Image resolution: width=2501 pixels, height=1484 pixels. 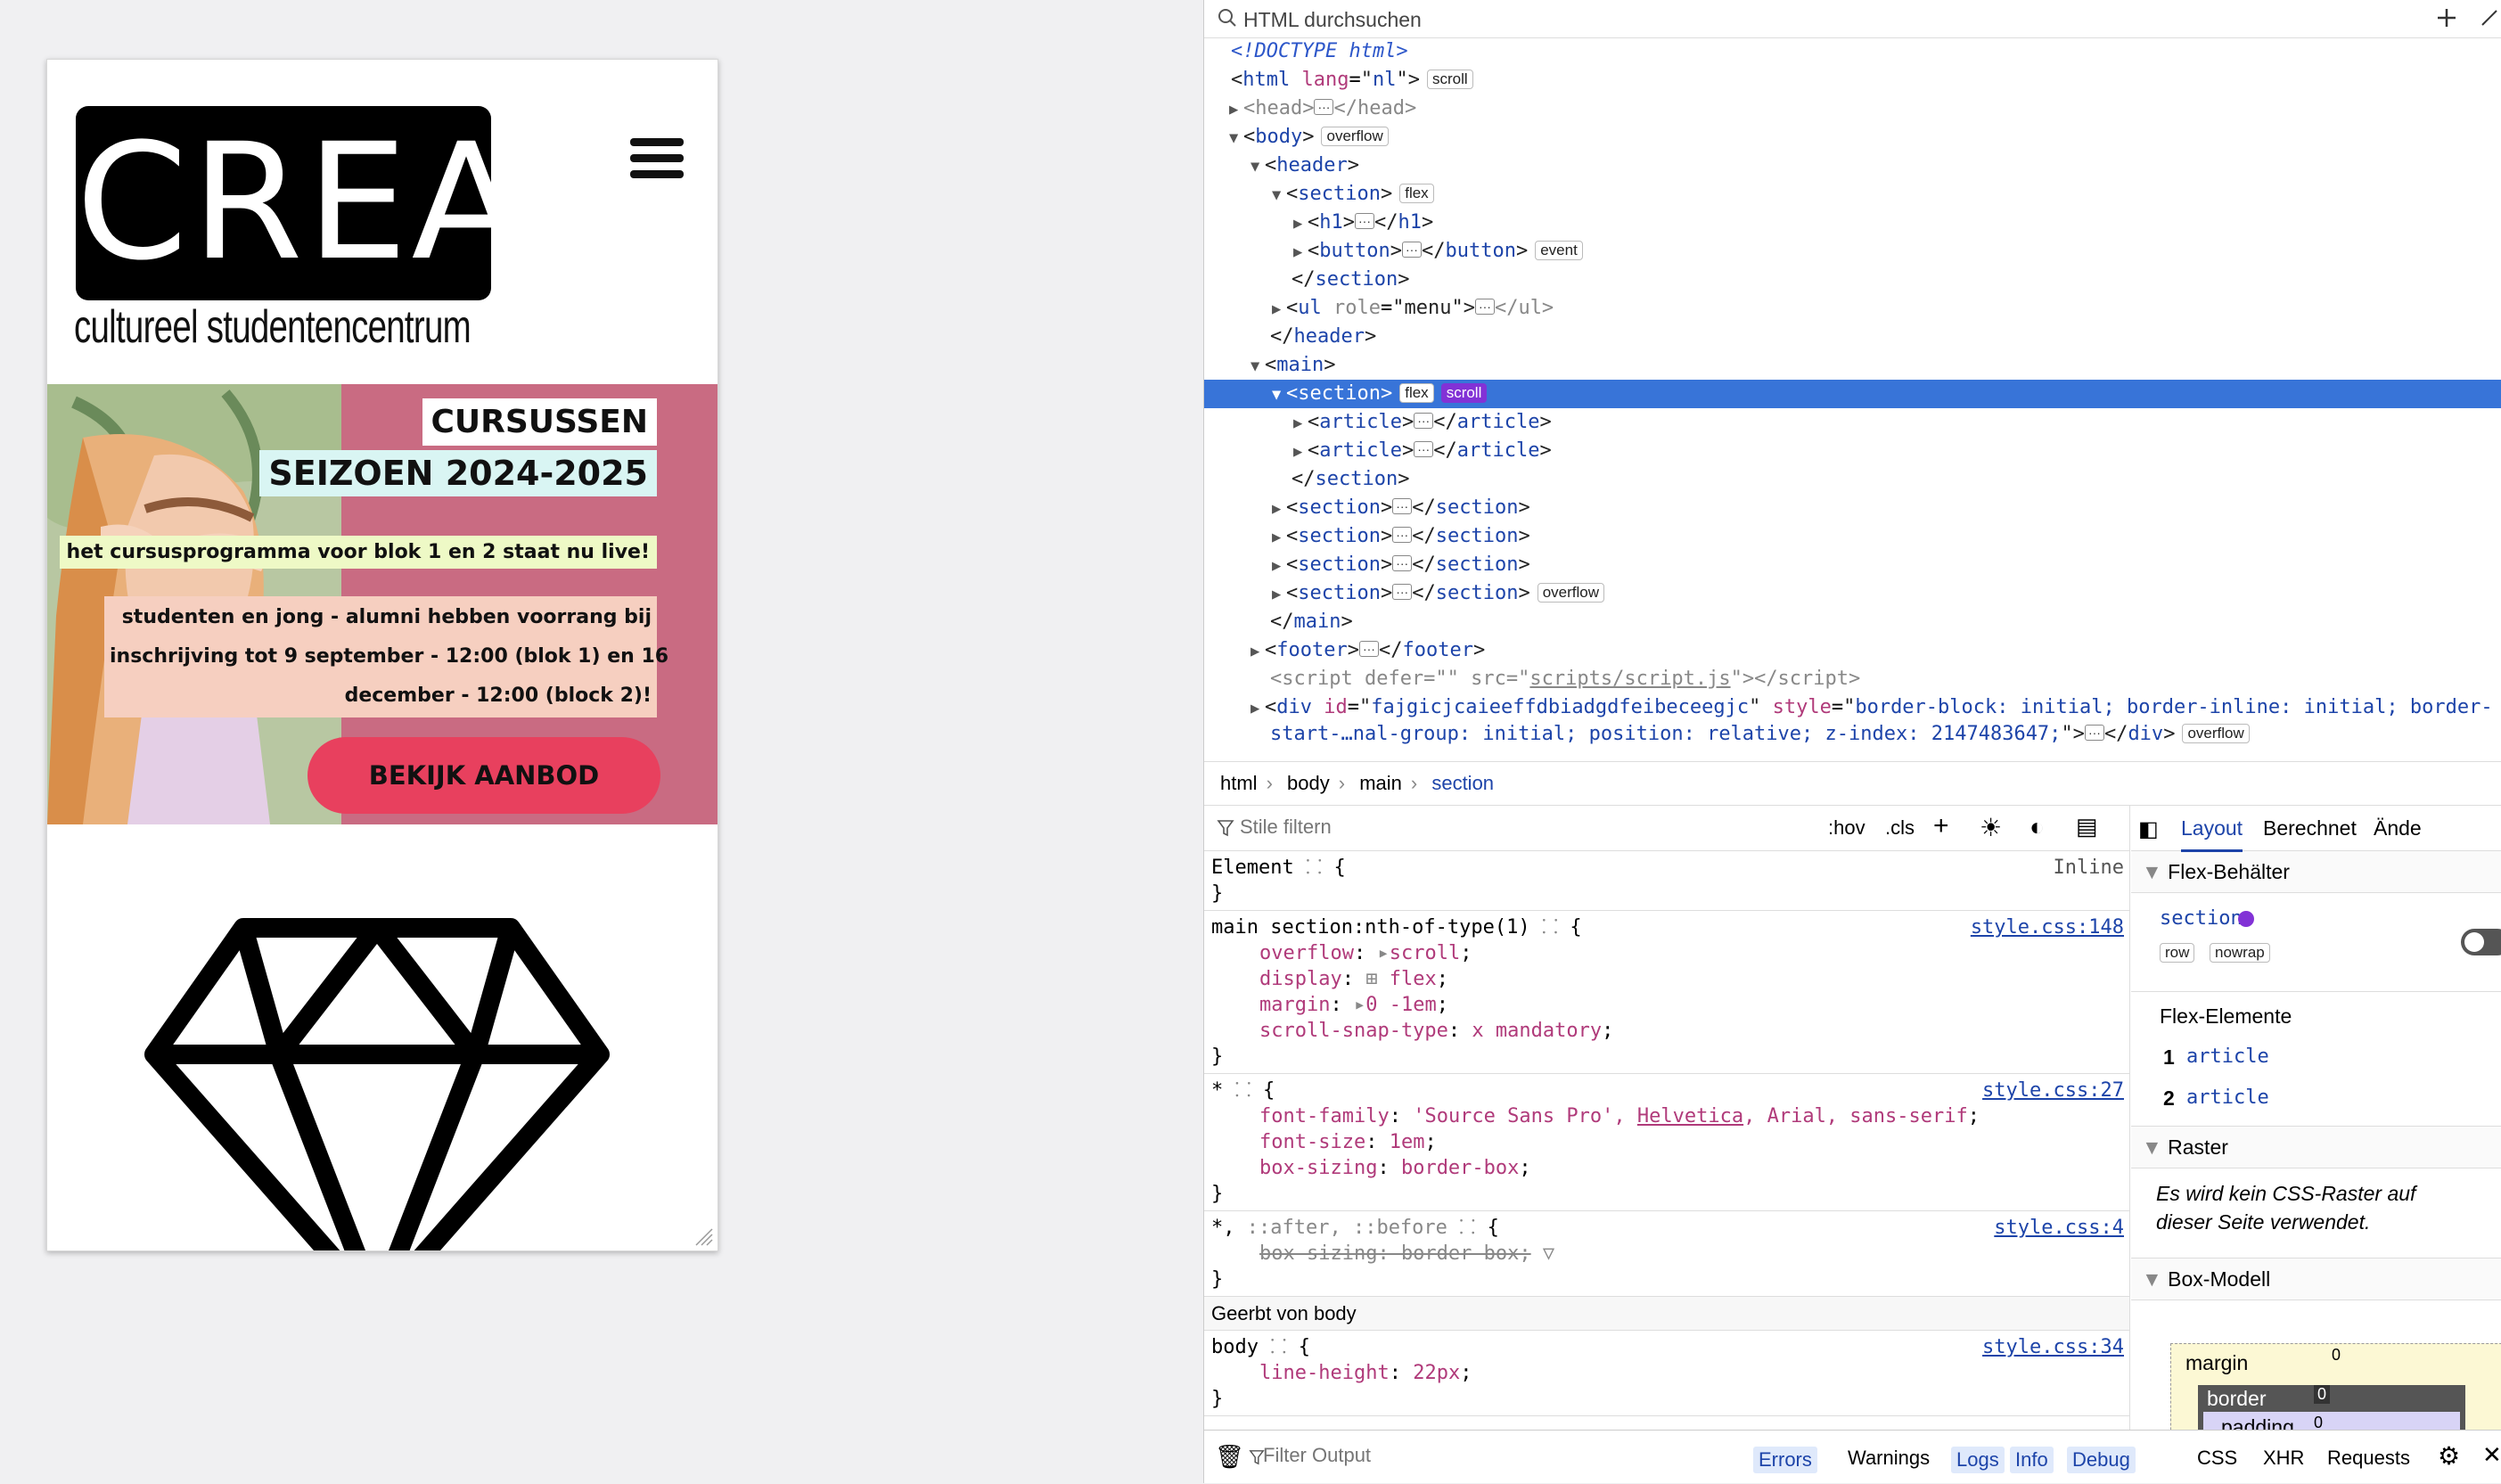 What do you see at coordinates (1852, 194) in the screenshot?
I see `tree-row: ▼ <section> flex` at bounding box center [1852, 194].